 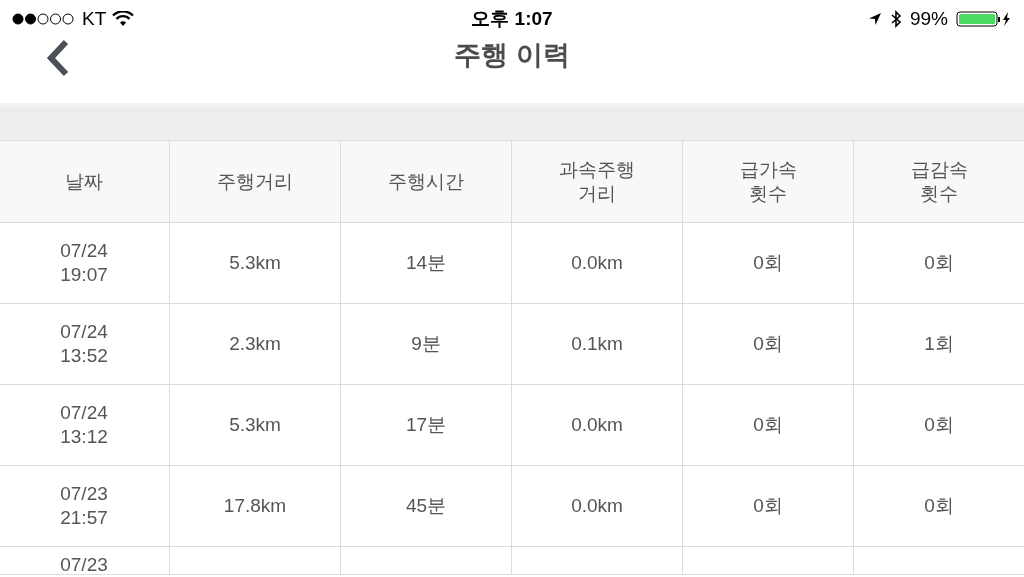 What do you see at coordinates (426, 425) in the screenshot?
I see `table-cell: 17분` at bounding box center [426, 425].